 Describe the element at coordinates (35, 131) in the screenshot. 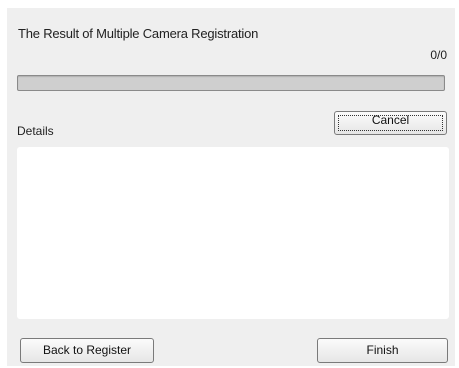

I see `details-label: Details` at that location.